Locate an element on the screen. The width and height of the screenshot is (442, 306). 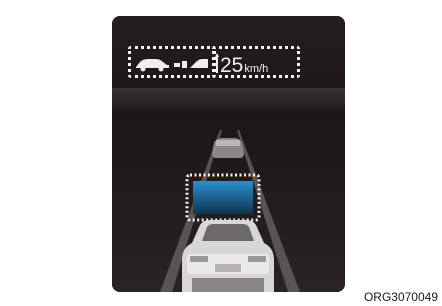
lead-vehicle is located at coordinates (228, 148).